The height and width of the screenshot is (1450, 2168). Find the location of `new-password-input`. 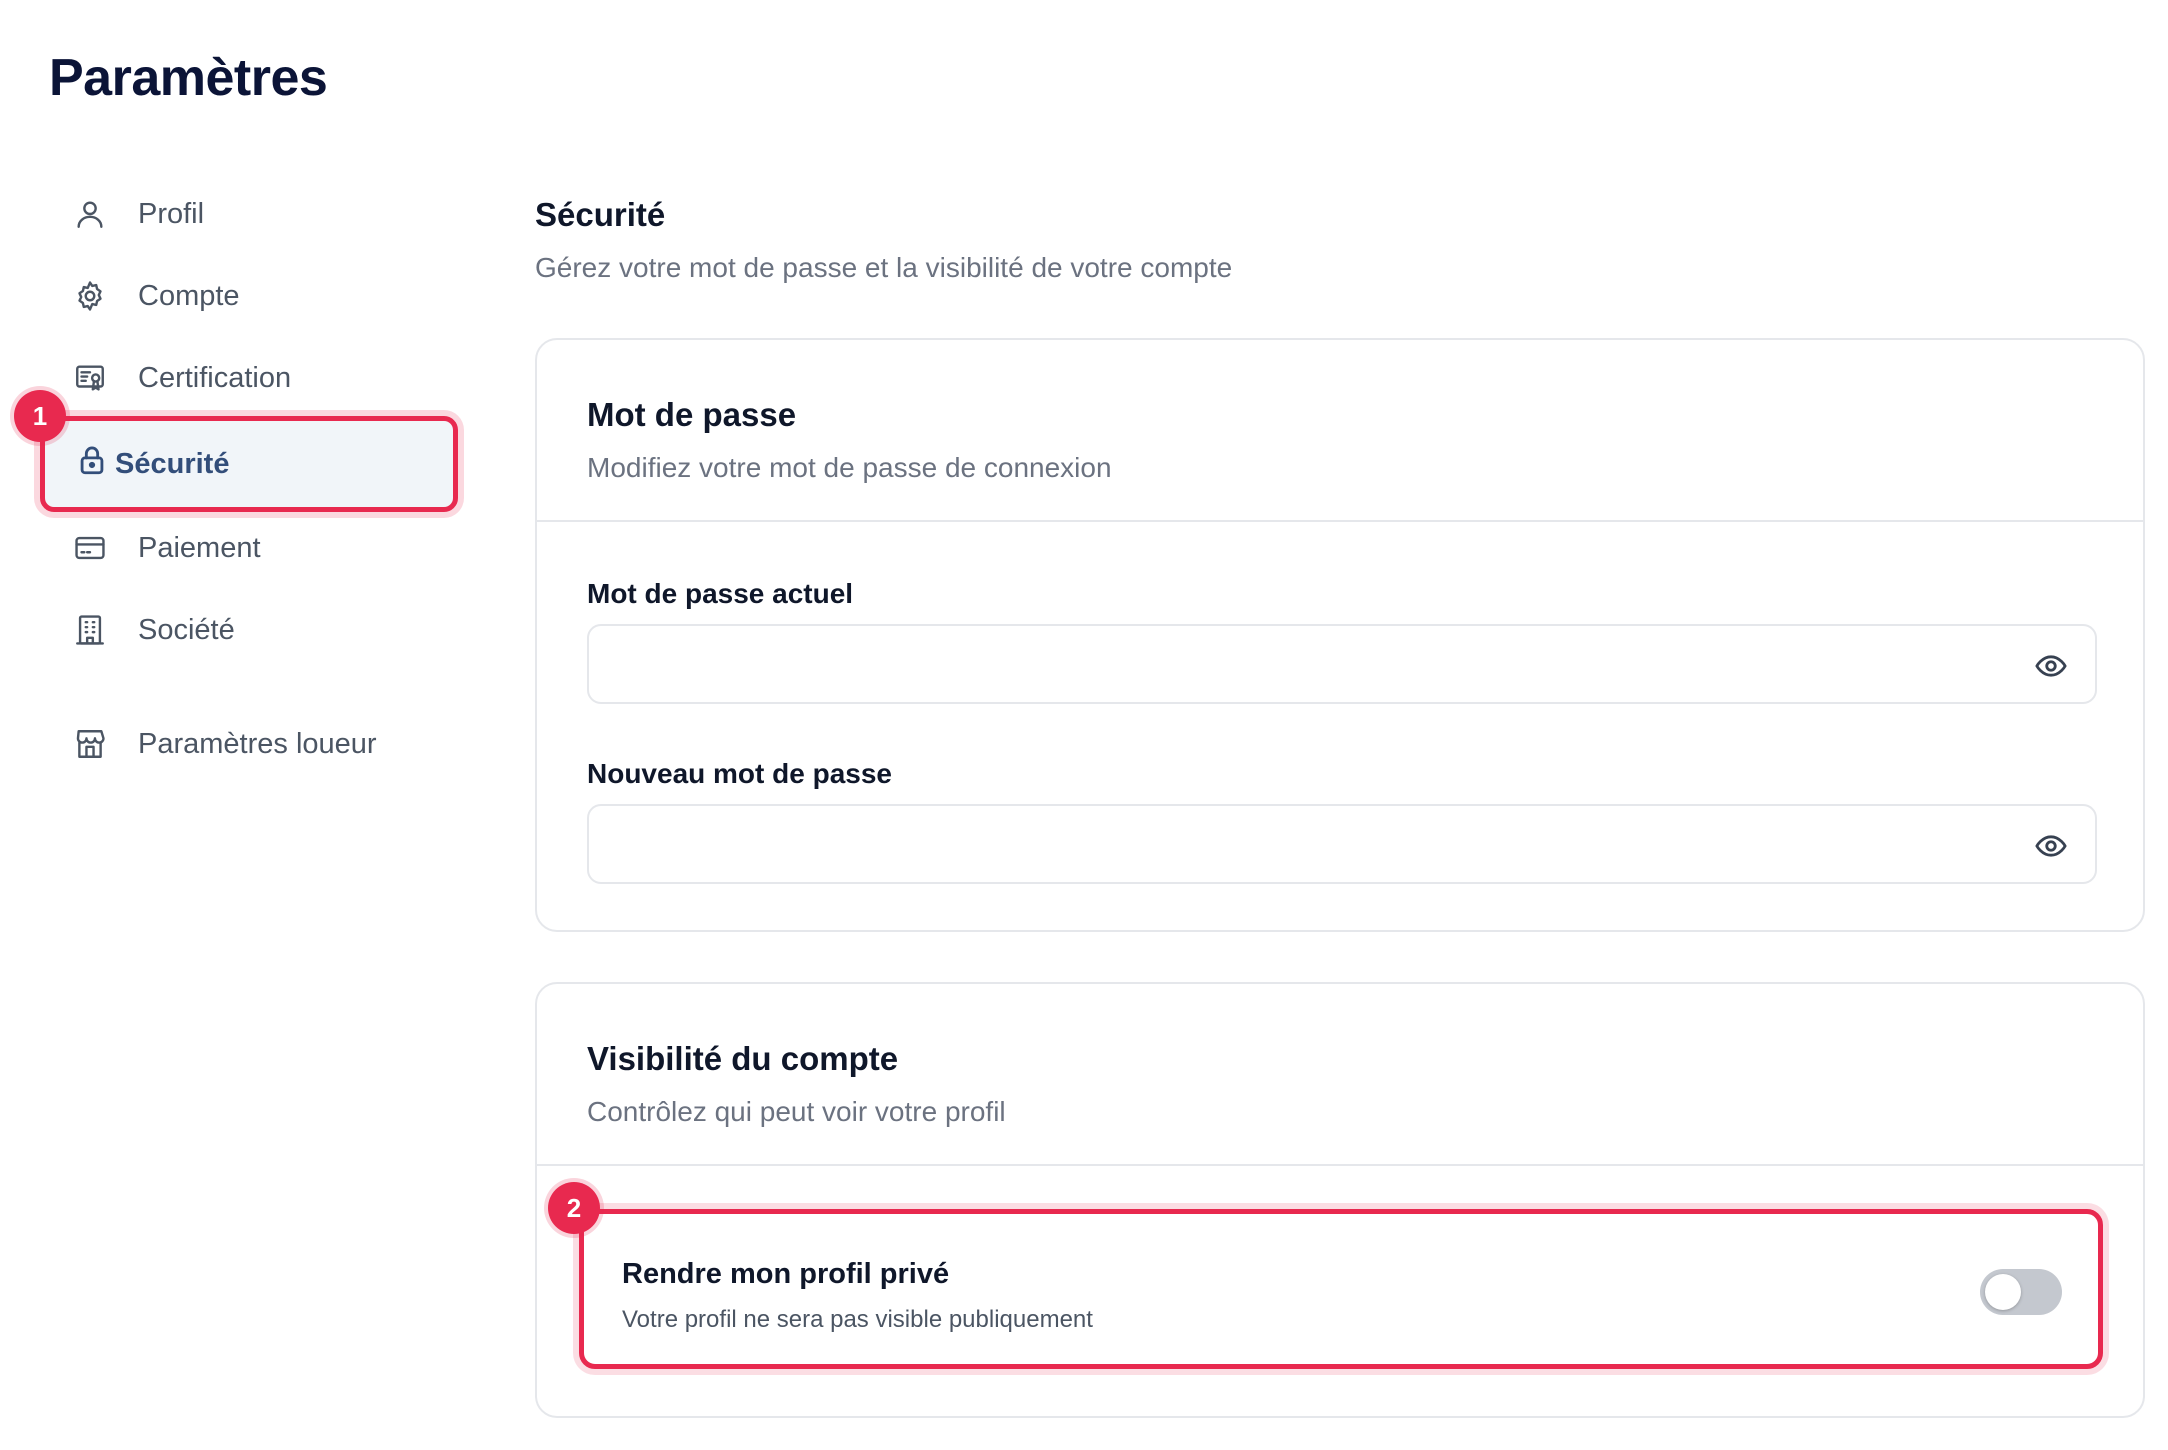

new-password-input is located at coordinates (1342, 844).